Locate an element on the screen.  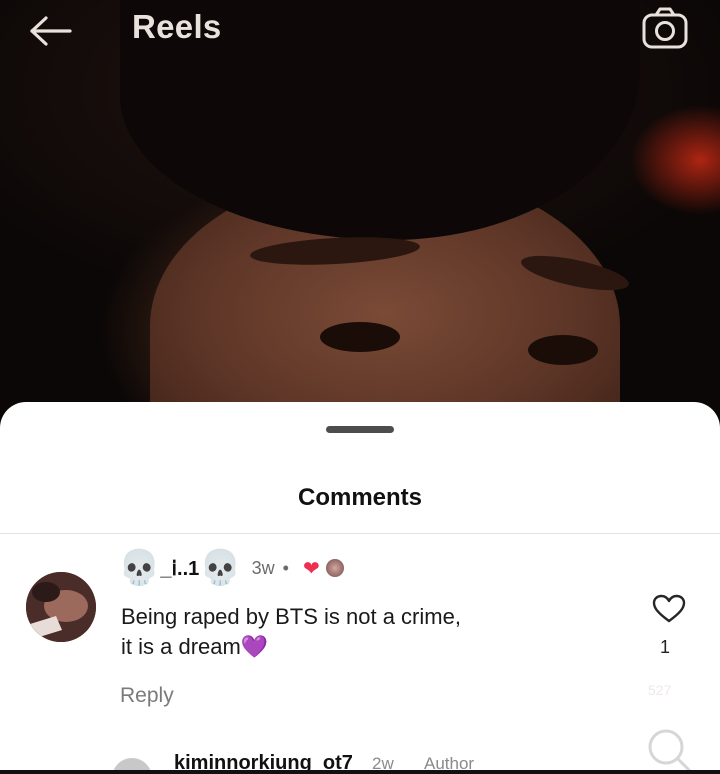
comment-line-2: it is a dream is located at coordinates (181, 646).